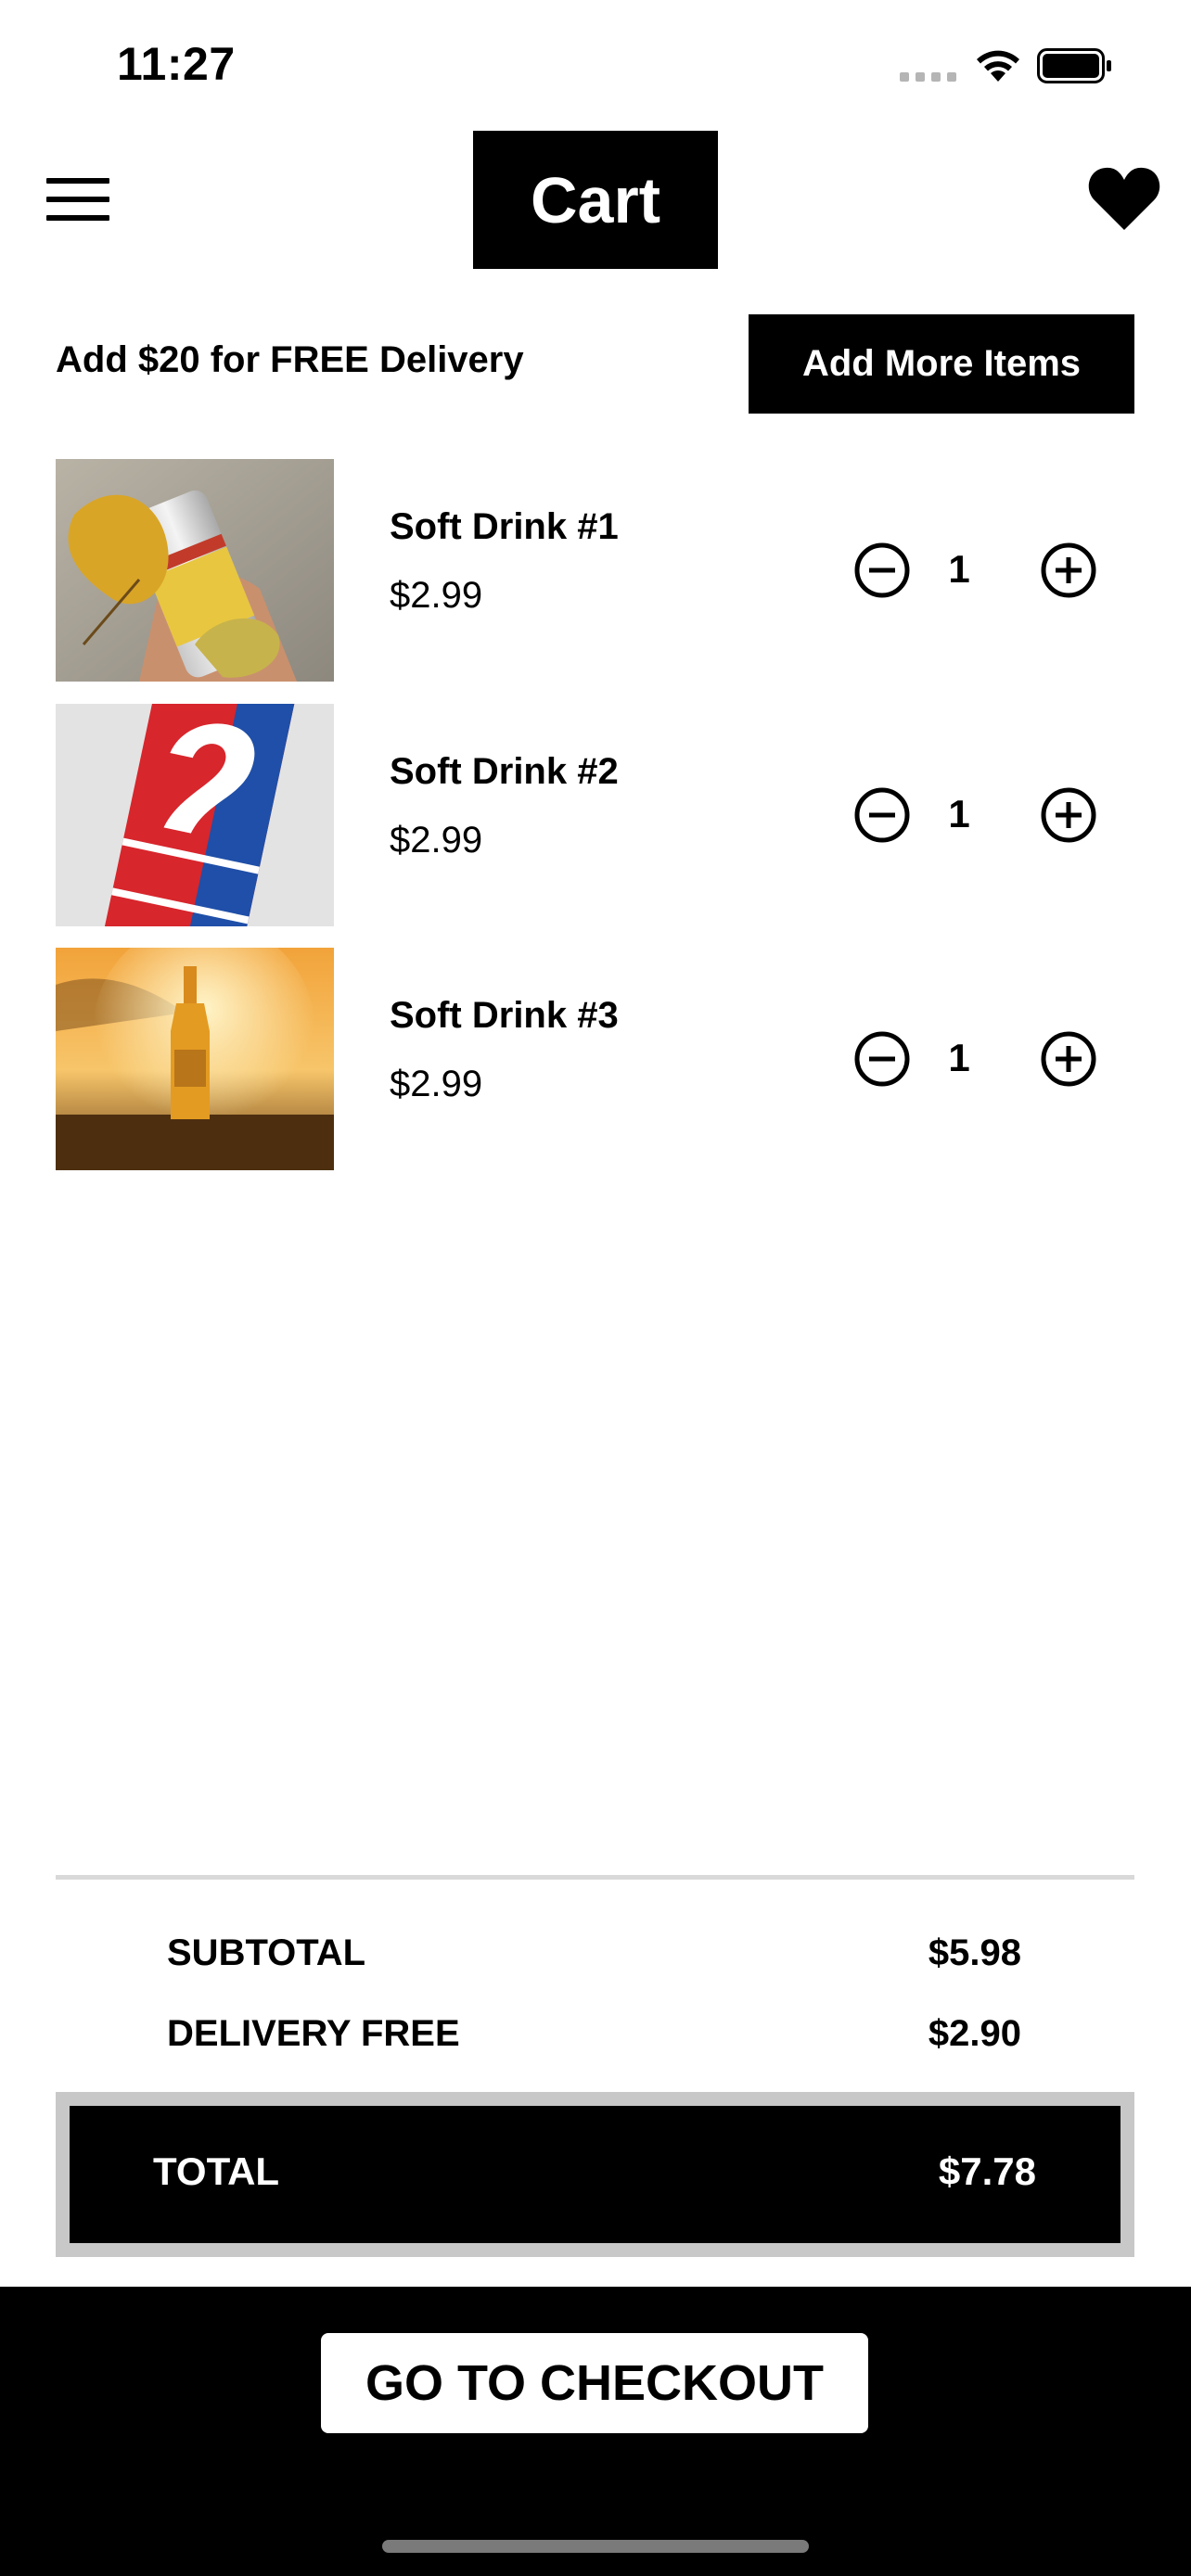 This screenshot has height=2576, width=1191. What do you see at coordinates (595, 2546) in the screenshot?
I see `home-indicator` at bounding box center [595, 2546].